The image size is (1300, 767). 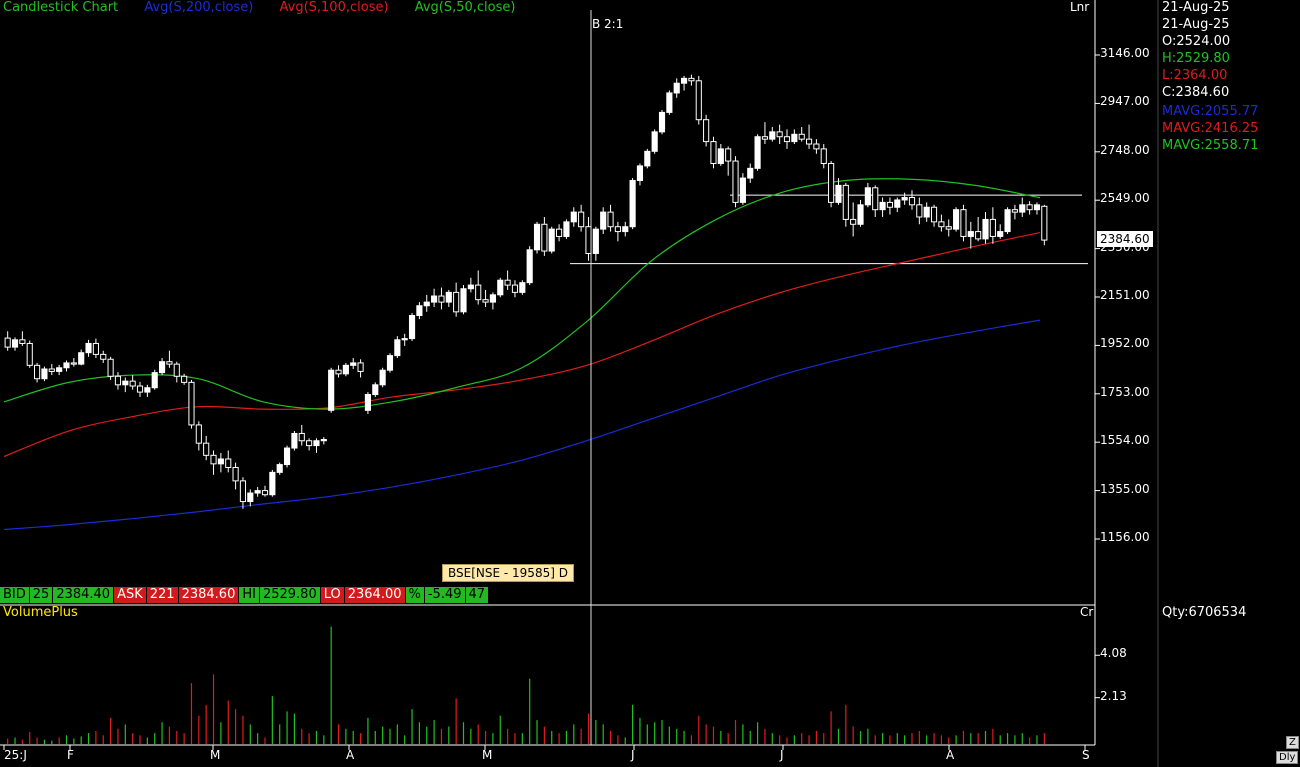 I want to click on ask-price: 2384.60, so click(x=209, y=595).